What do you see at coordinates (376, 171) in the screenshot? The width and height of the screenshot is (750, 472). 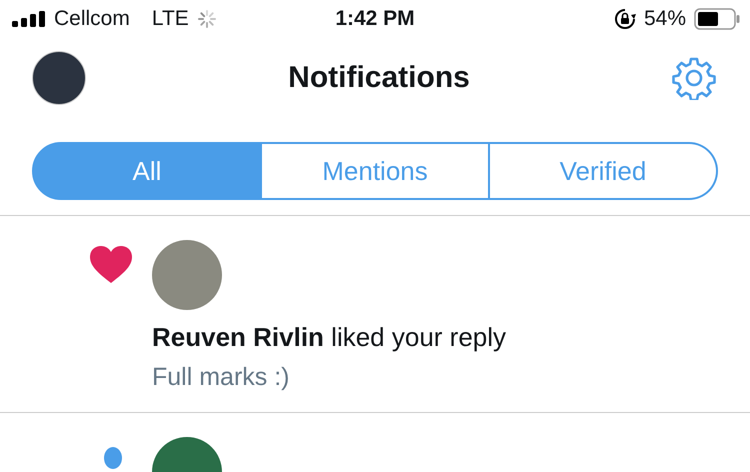 I see `filter-tab: Mentions` at bounding box center [376, 171].